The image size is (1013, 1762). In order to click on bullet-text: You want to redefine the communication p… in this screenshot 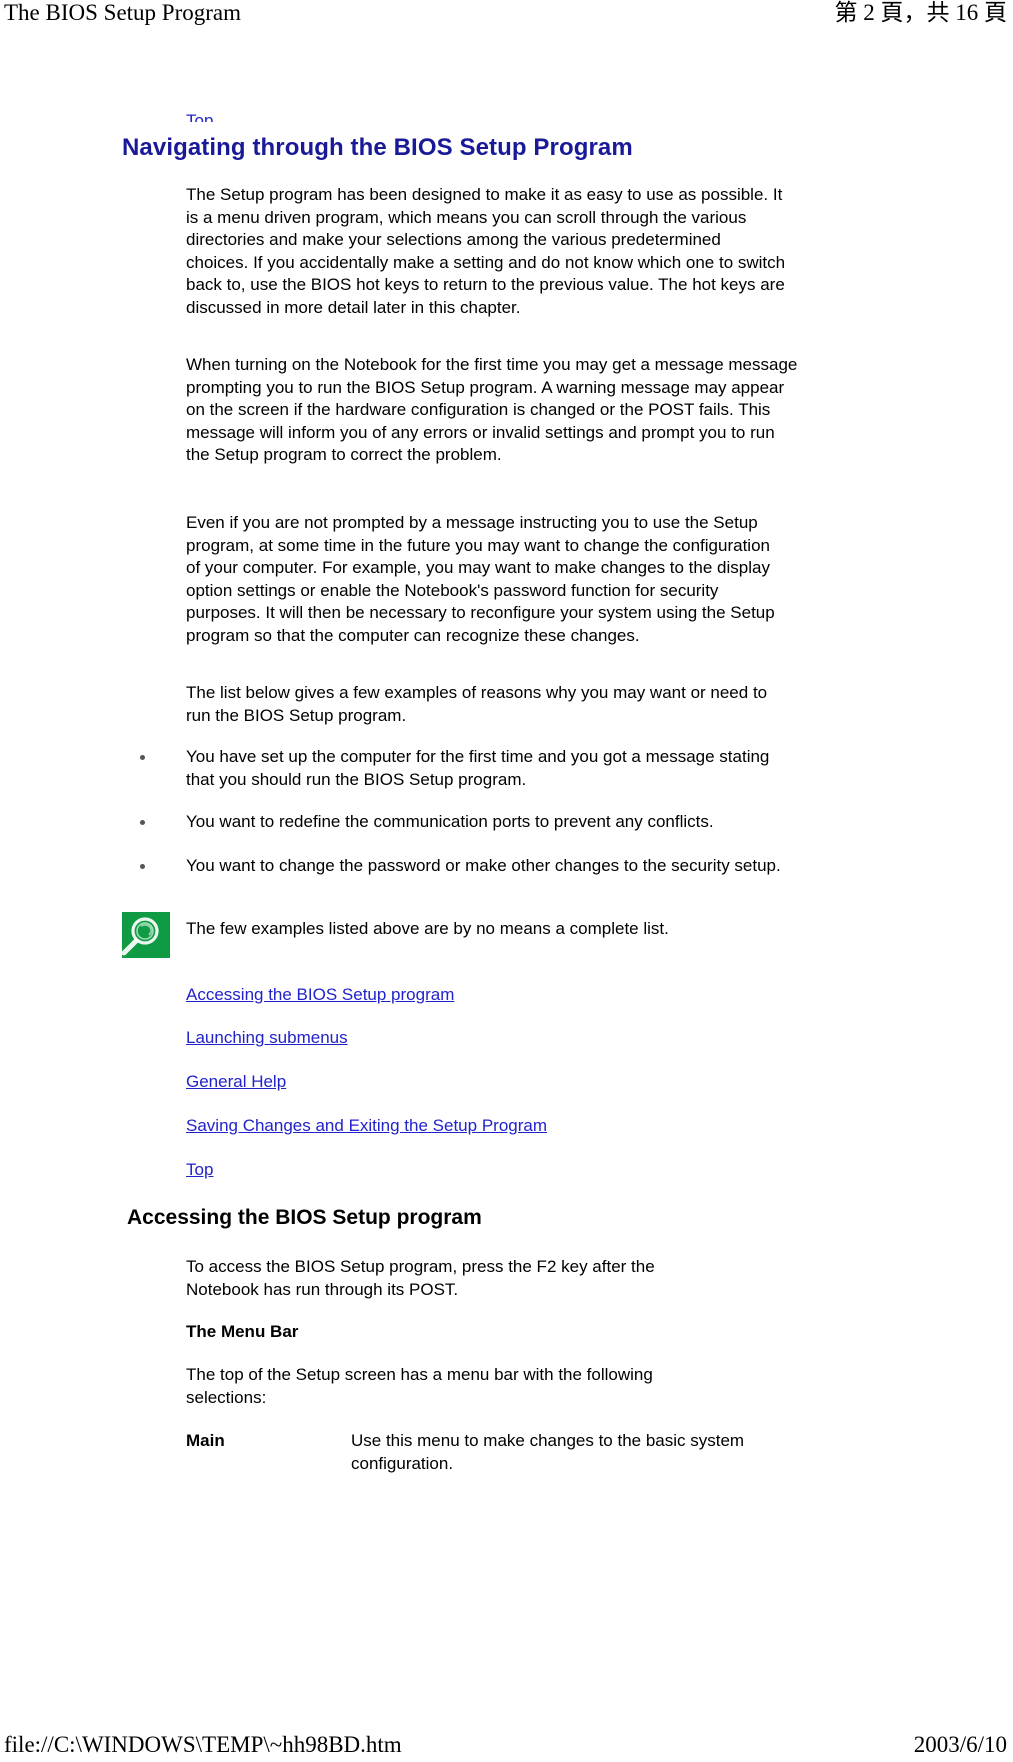, I will do `click(450, 821)`.